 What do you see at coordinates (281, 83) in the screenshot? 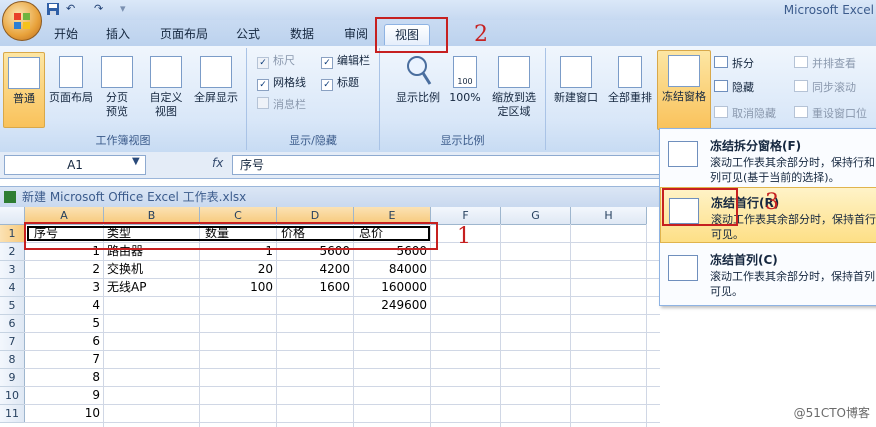
I see `gridlines-checkbox: ✓ 网格线` at bounding box center [281, 83].